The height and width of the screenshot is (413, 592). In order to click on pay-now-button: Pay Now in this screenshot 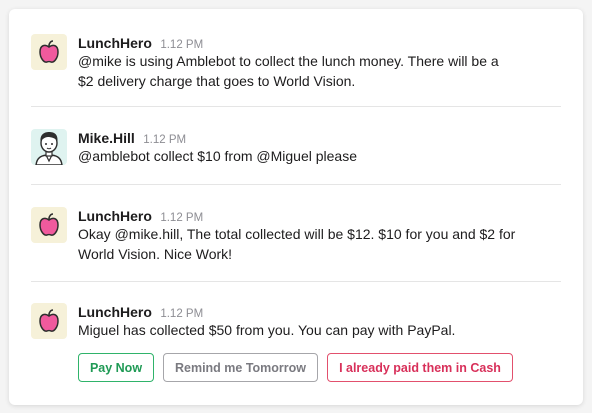, I will do `click(116, 367)`.